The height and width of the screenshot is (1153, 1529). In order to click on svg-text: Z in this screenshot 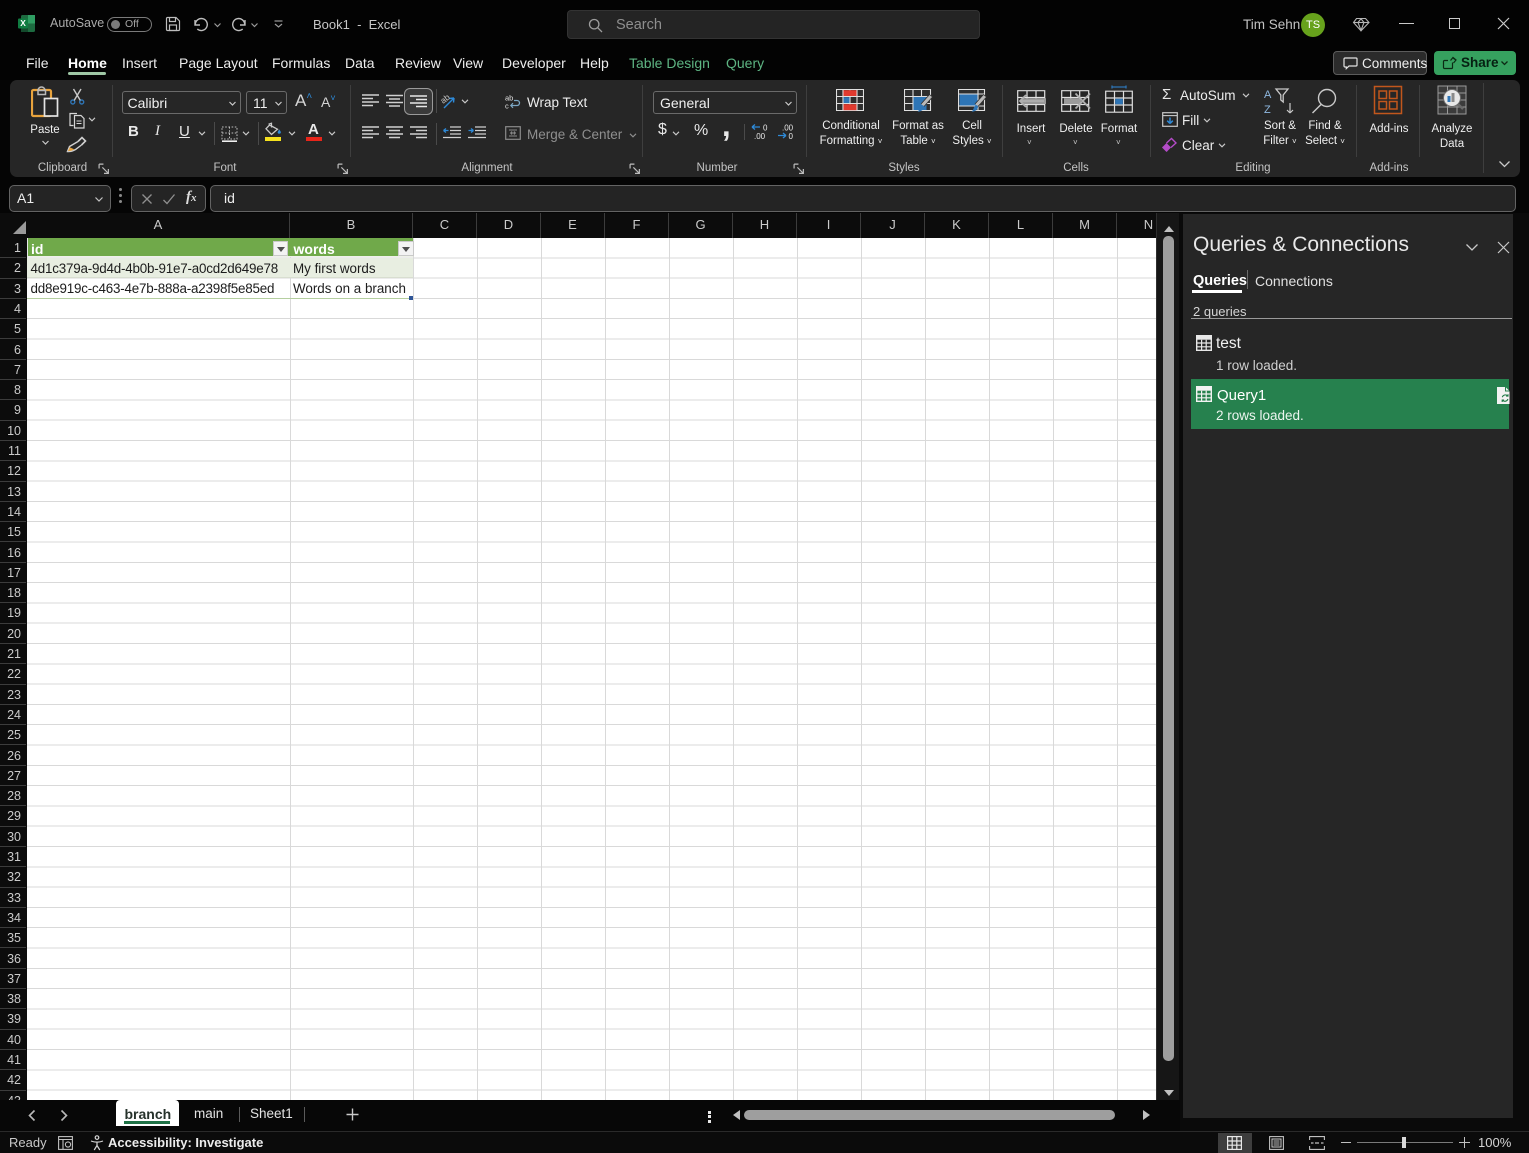, I will do `click(1267, 110)`.